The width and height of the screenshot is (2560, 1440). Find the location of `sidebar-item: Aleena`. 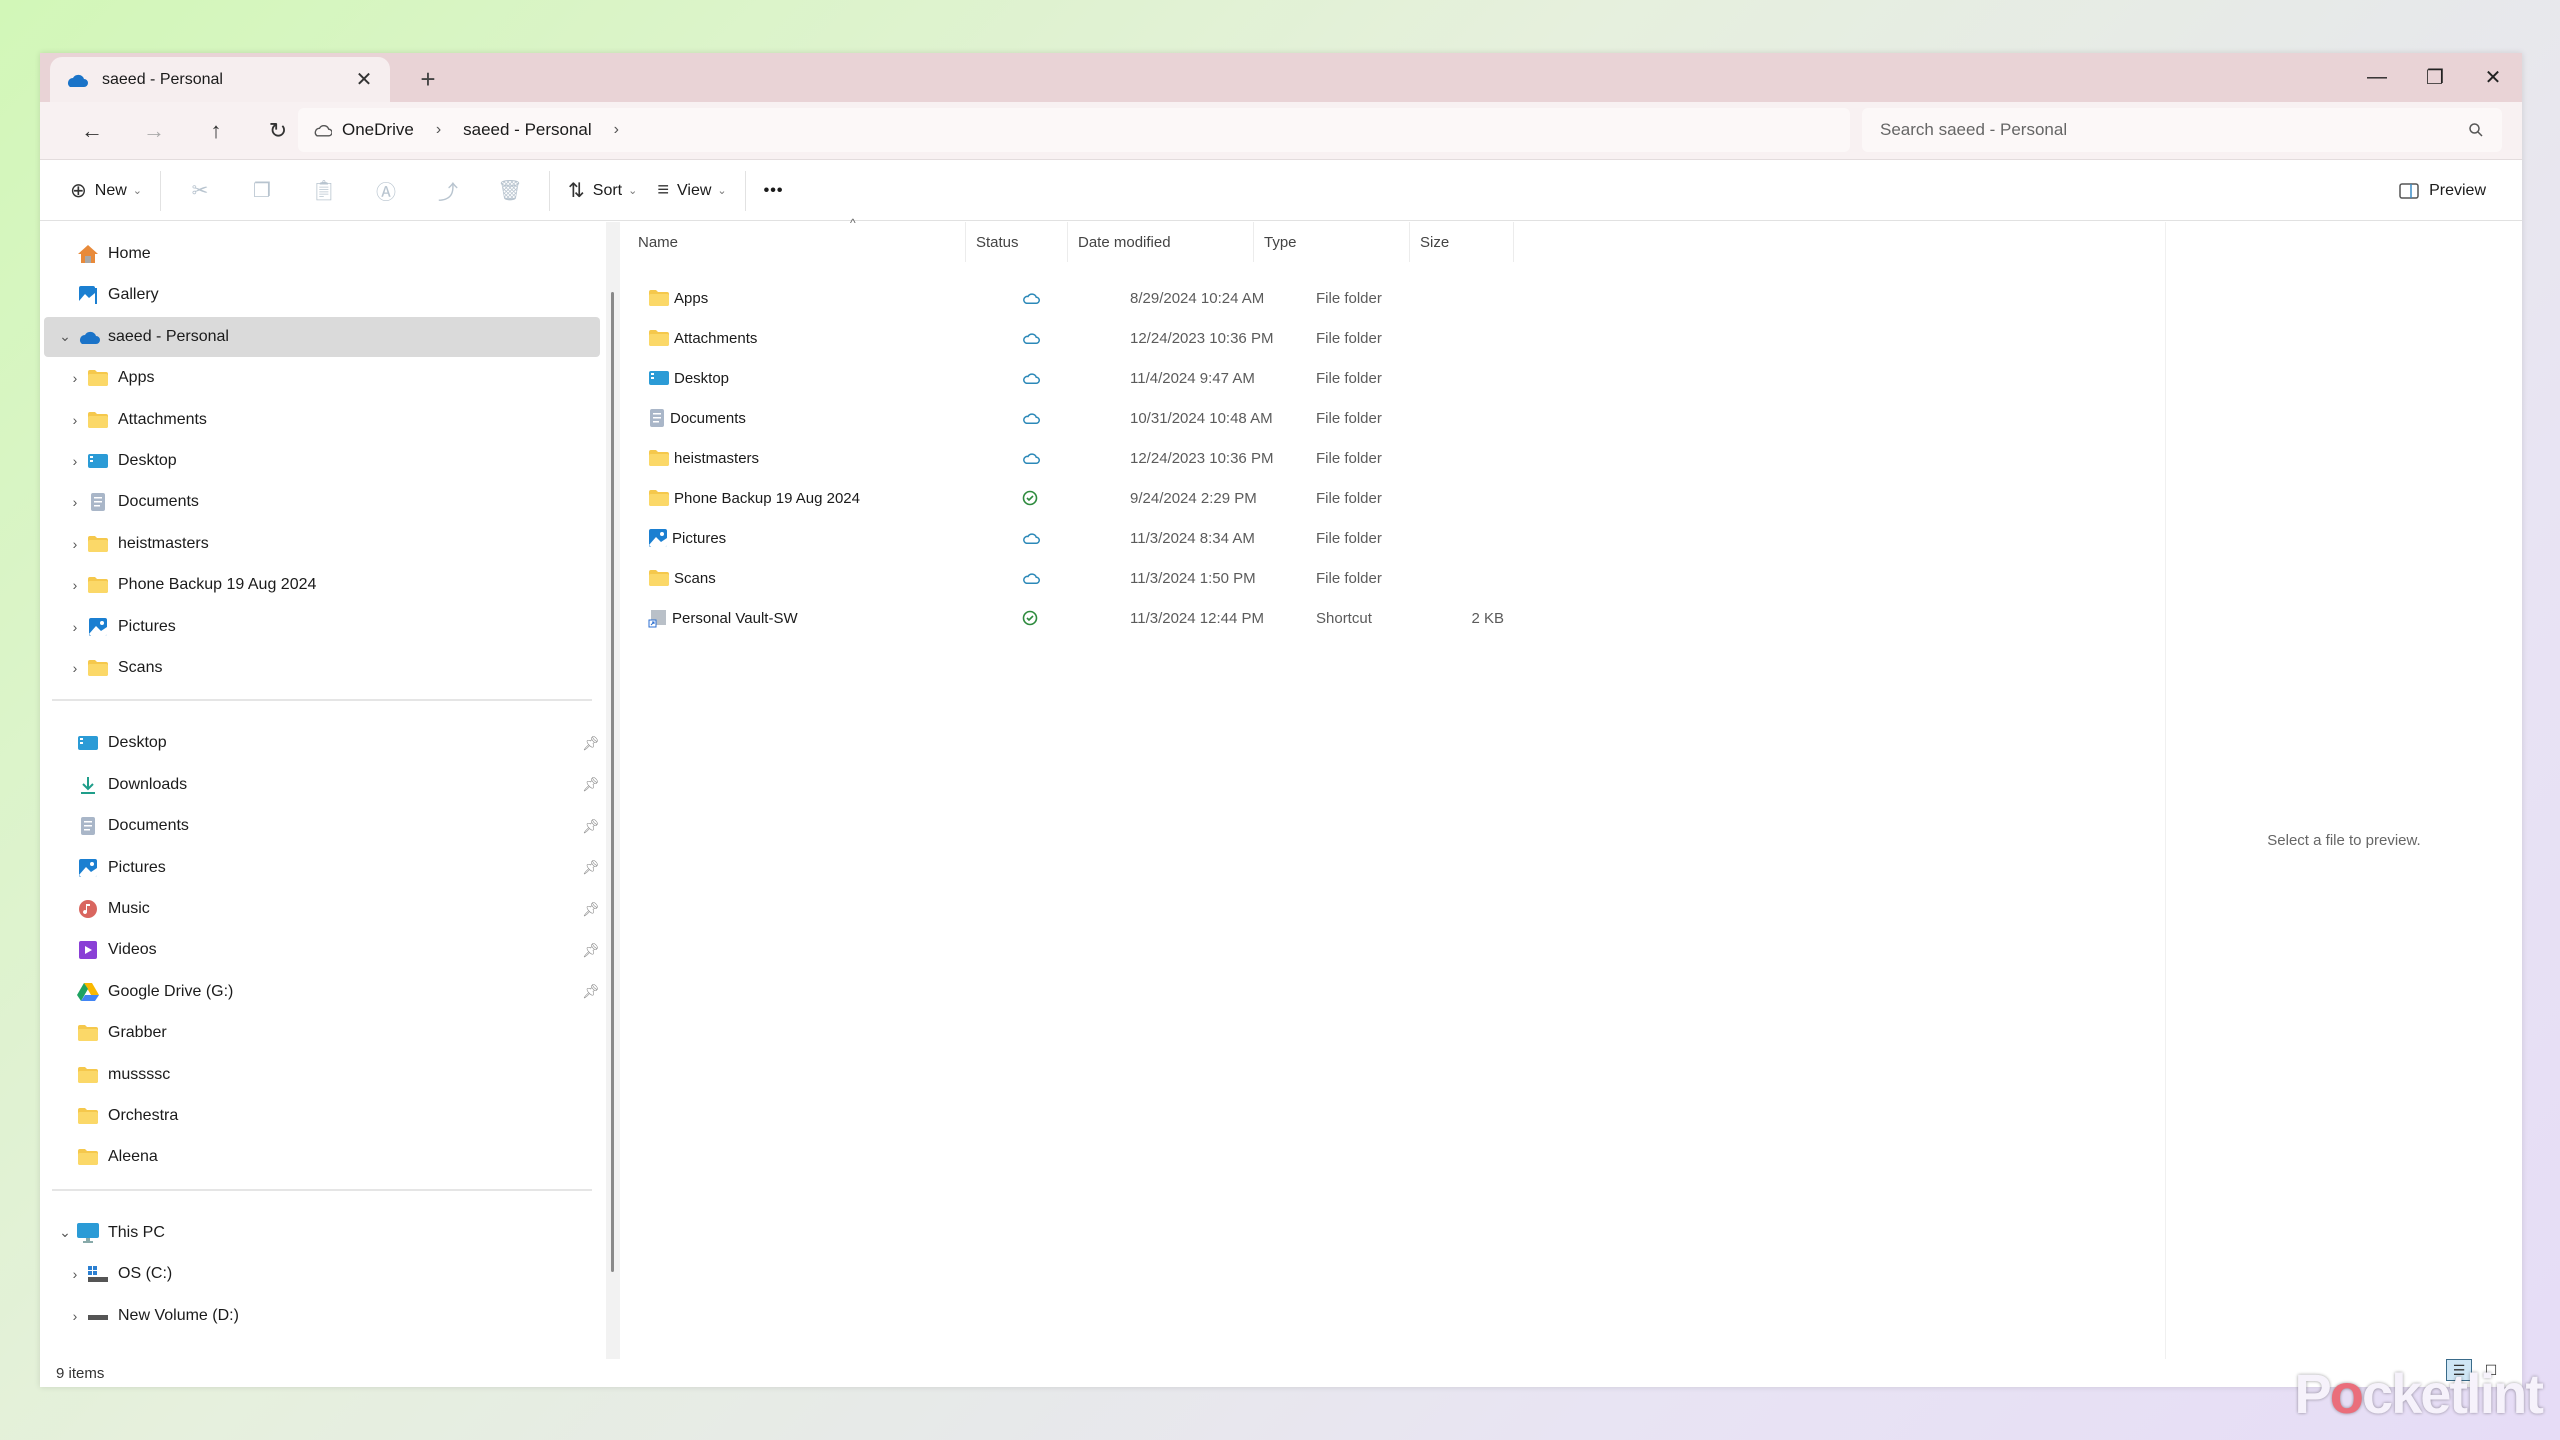

sidebar-item: Aleena is located at coordinates (322, 1157).